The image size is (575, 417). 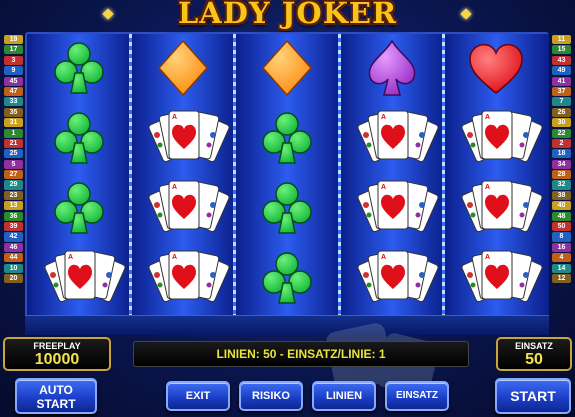 What do you see at coordinates (13, 258) in the screenshot?
I see `payline-number: 44` at bounding box center [13, 258].